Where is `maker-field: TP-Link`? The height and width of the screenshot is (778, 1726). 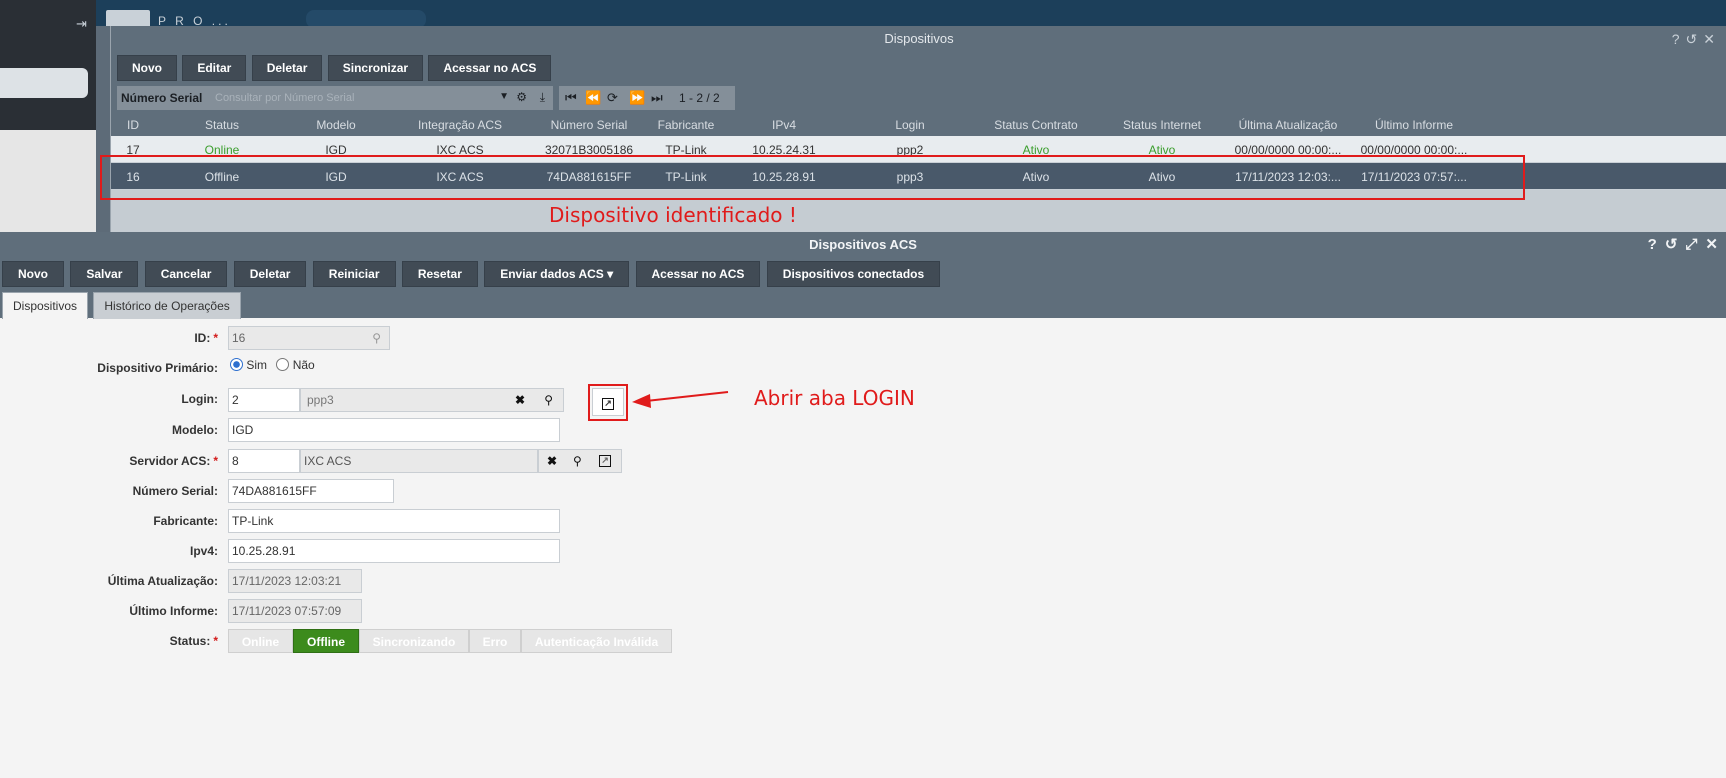 maker-field: TP-Link is located at coordinates (394, 521).